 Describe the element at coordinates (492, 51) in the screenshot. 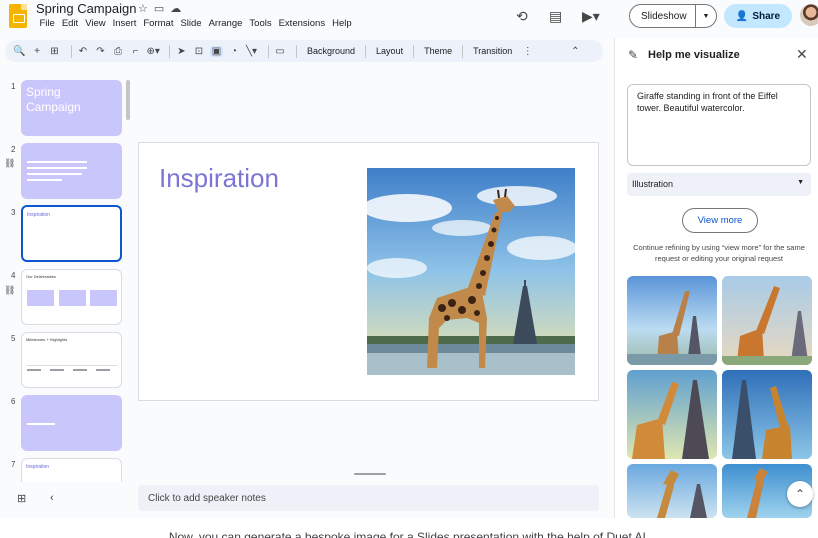

I see `transition-button: Transition` at that location.